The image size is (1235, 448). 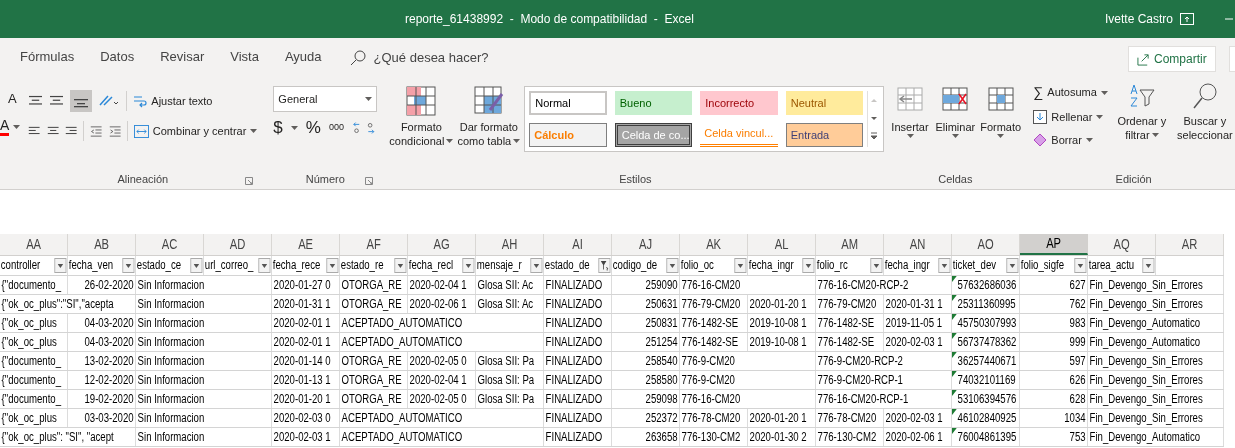 What do you see at coordinates (1141, 115) in the screenshot?
I see `sort-filter-button: Ordenar y filtrar` at bounding box center [1141, 115].